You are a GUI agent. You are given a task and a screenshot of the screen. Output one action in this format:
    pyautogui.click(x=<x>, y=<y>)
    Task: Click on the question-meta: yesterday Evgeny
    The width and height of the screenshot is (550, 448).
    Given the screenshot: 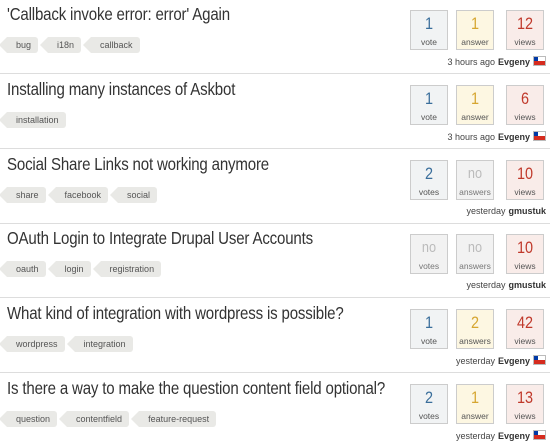 What is the action you would take?
    pyautogui.click(x=501, y=435)
    